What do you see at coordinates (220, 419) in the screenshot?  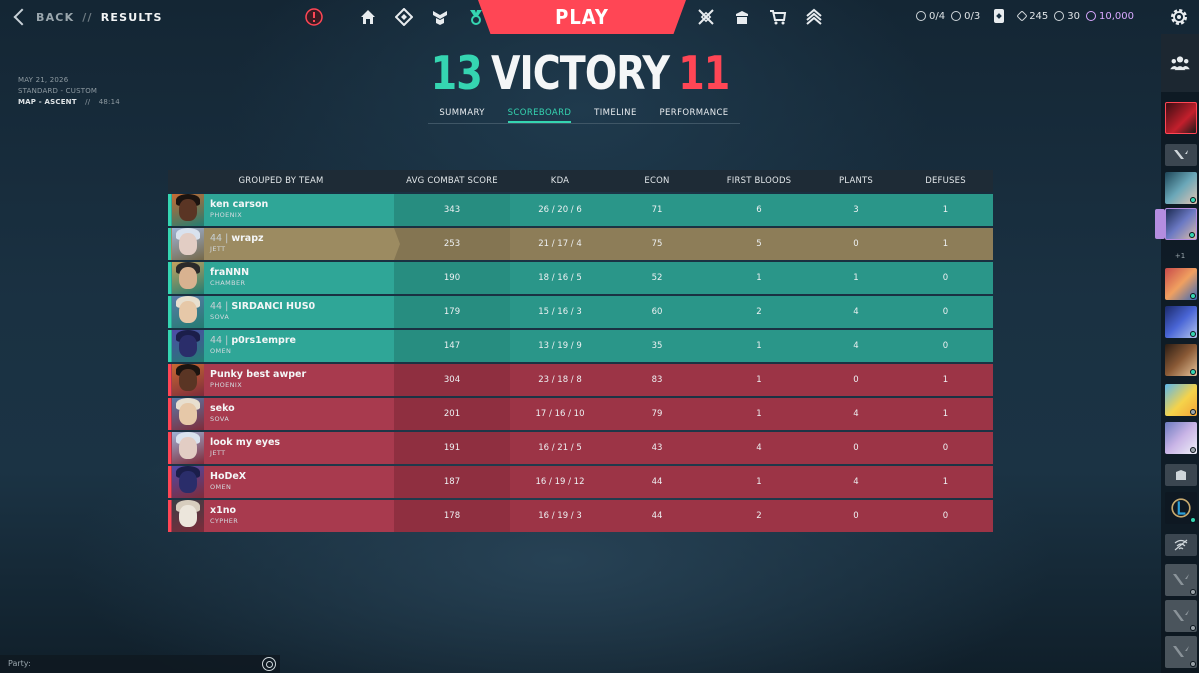 I see `agent-name: SOVA` at bounding box center [220, 419].